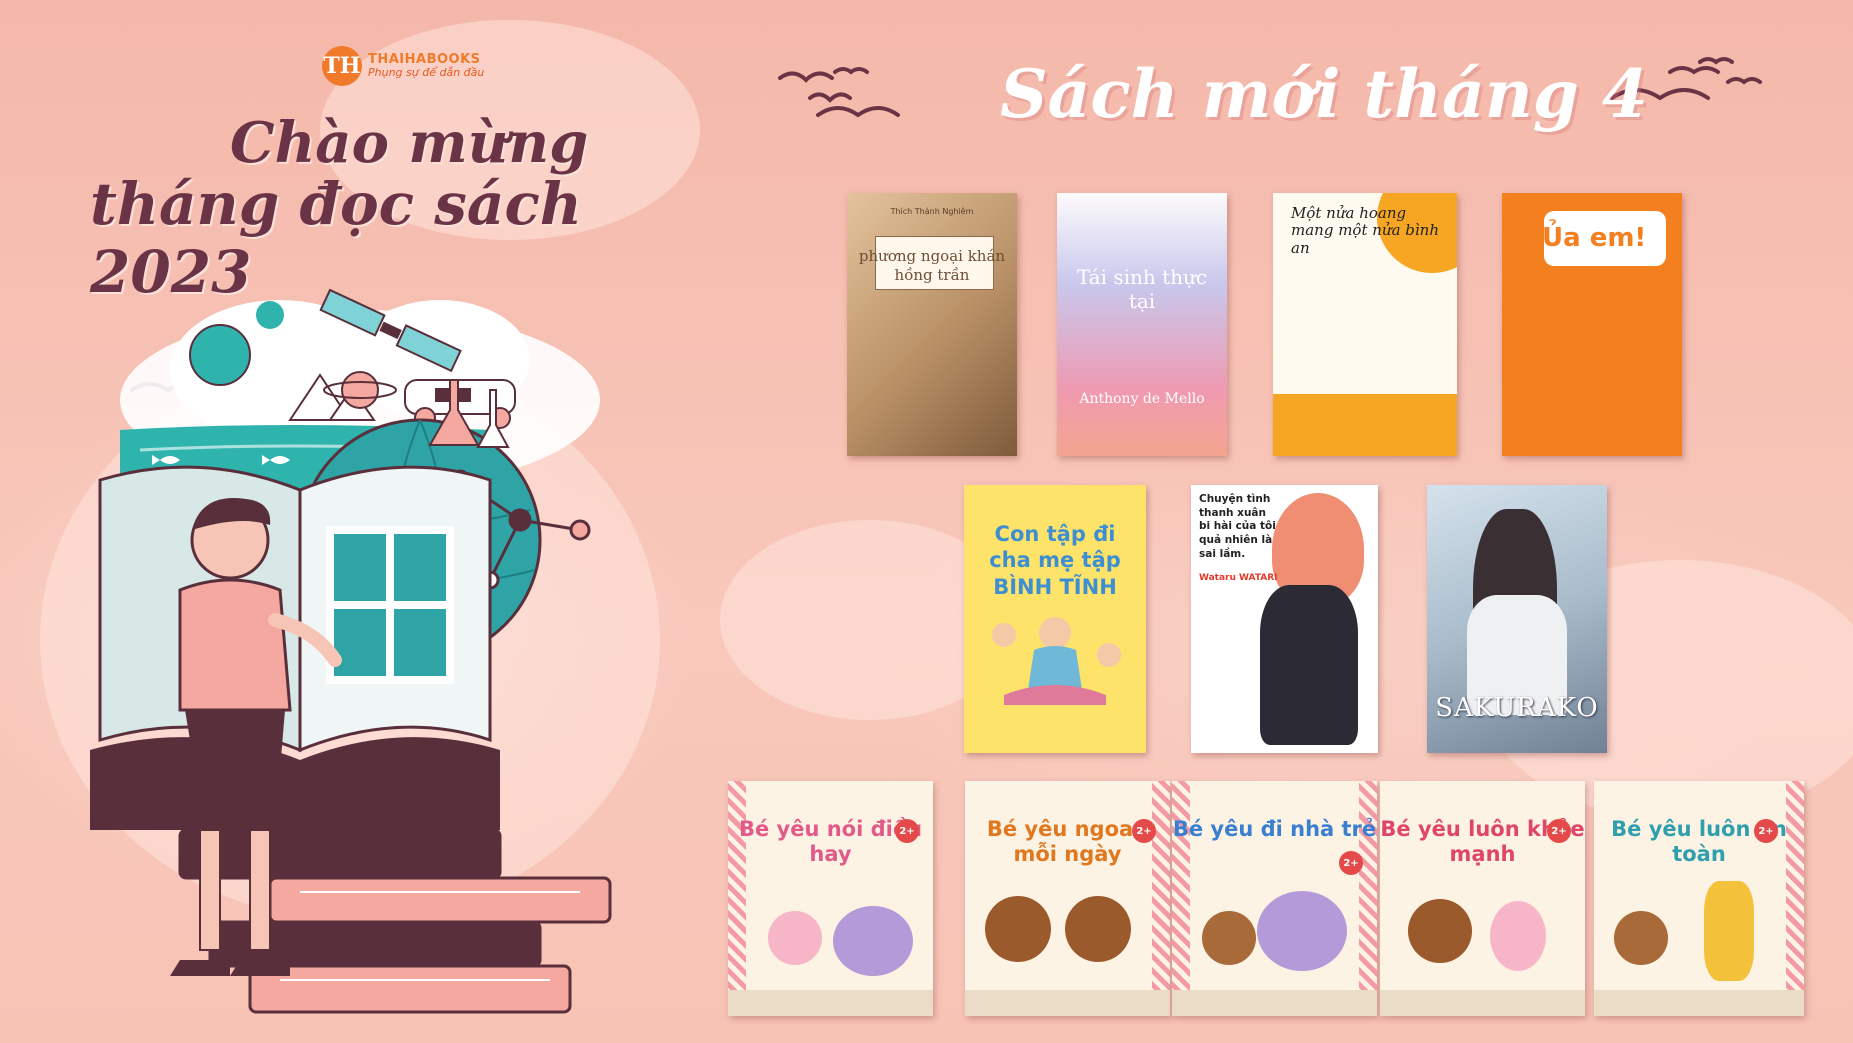 The height and width of the screenshot is (1043, 1853). Describe the element at coordinates (295, 647) in the screenshot. I see `open-book-icon` at that location.